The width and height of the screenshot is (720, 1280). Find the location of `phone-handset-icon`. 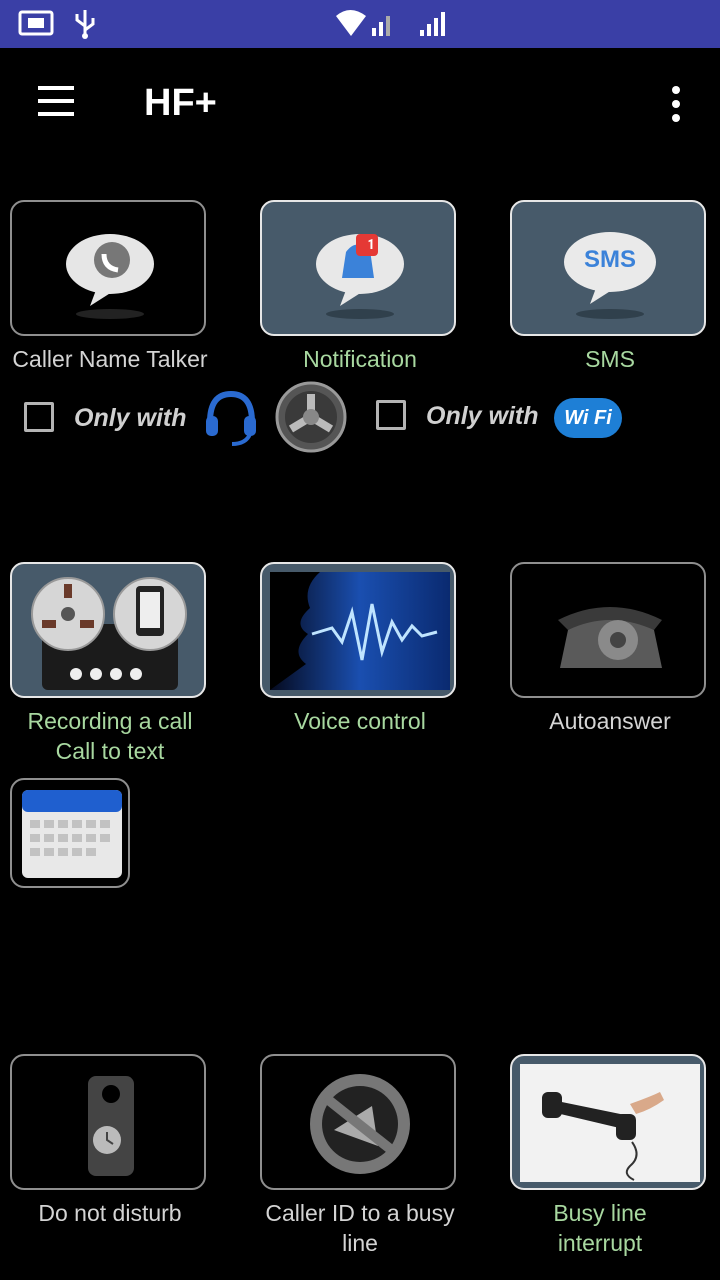

phone-handset-icon is located at coordinates (610, 1123).